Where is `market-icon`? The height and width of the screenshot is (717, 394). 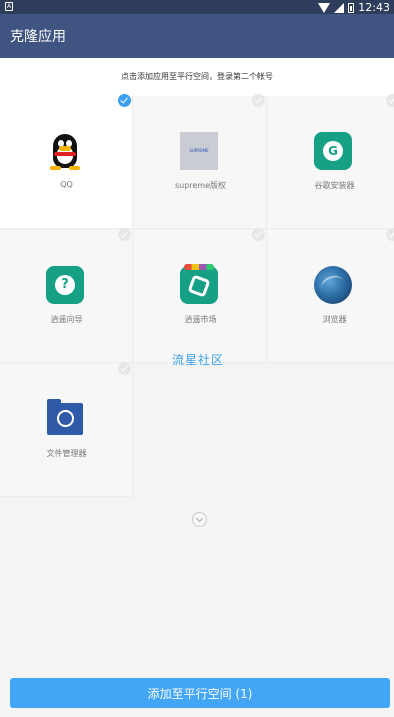 market-icon is located at coordinates (199, 284).